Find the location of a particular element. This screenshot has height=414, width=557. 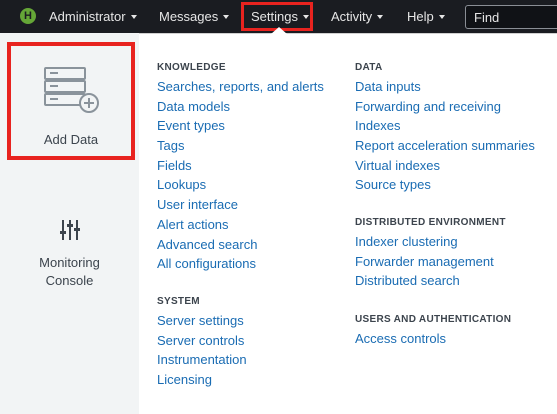

menu-item-searches-reports-alerts: Searches, reports, and alerts is located at coordinates (240, 87).